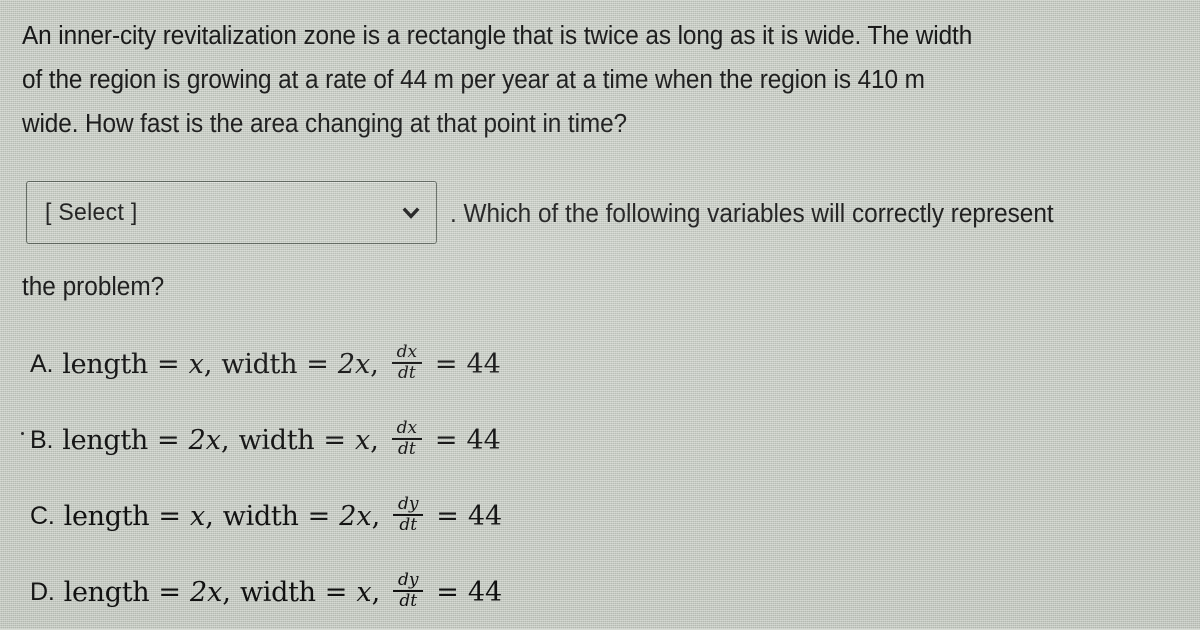 The height and width of the screenshot is (630, 1200). Describe the element at coordinates (42, 591) in the screenshot. I see `option-letter: D.` at that location.